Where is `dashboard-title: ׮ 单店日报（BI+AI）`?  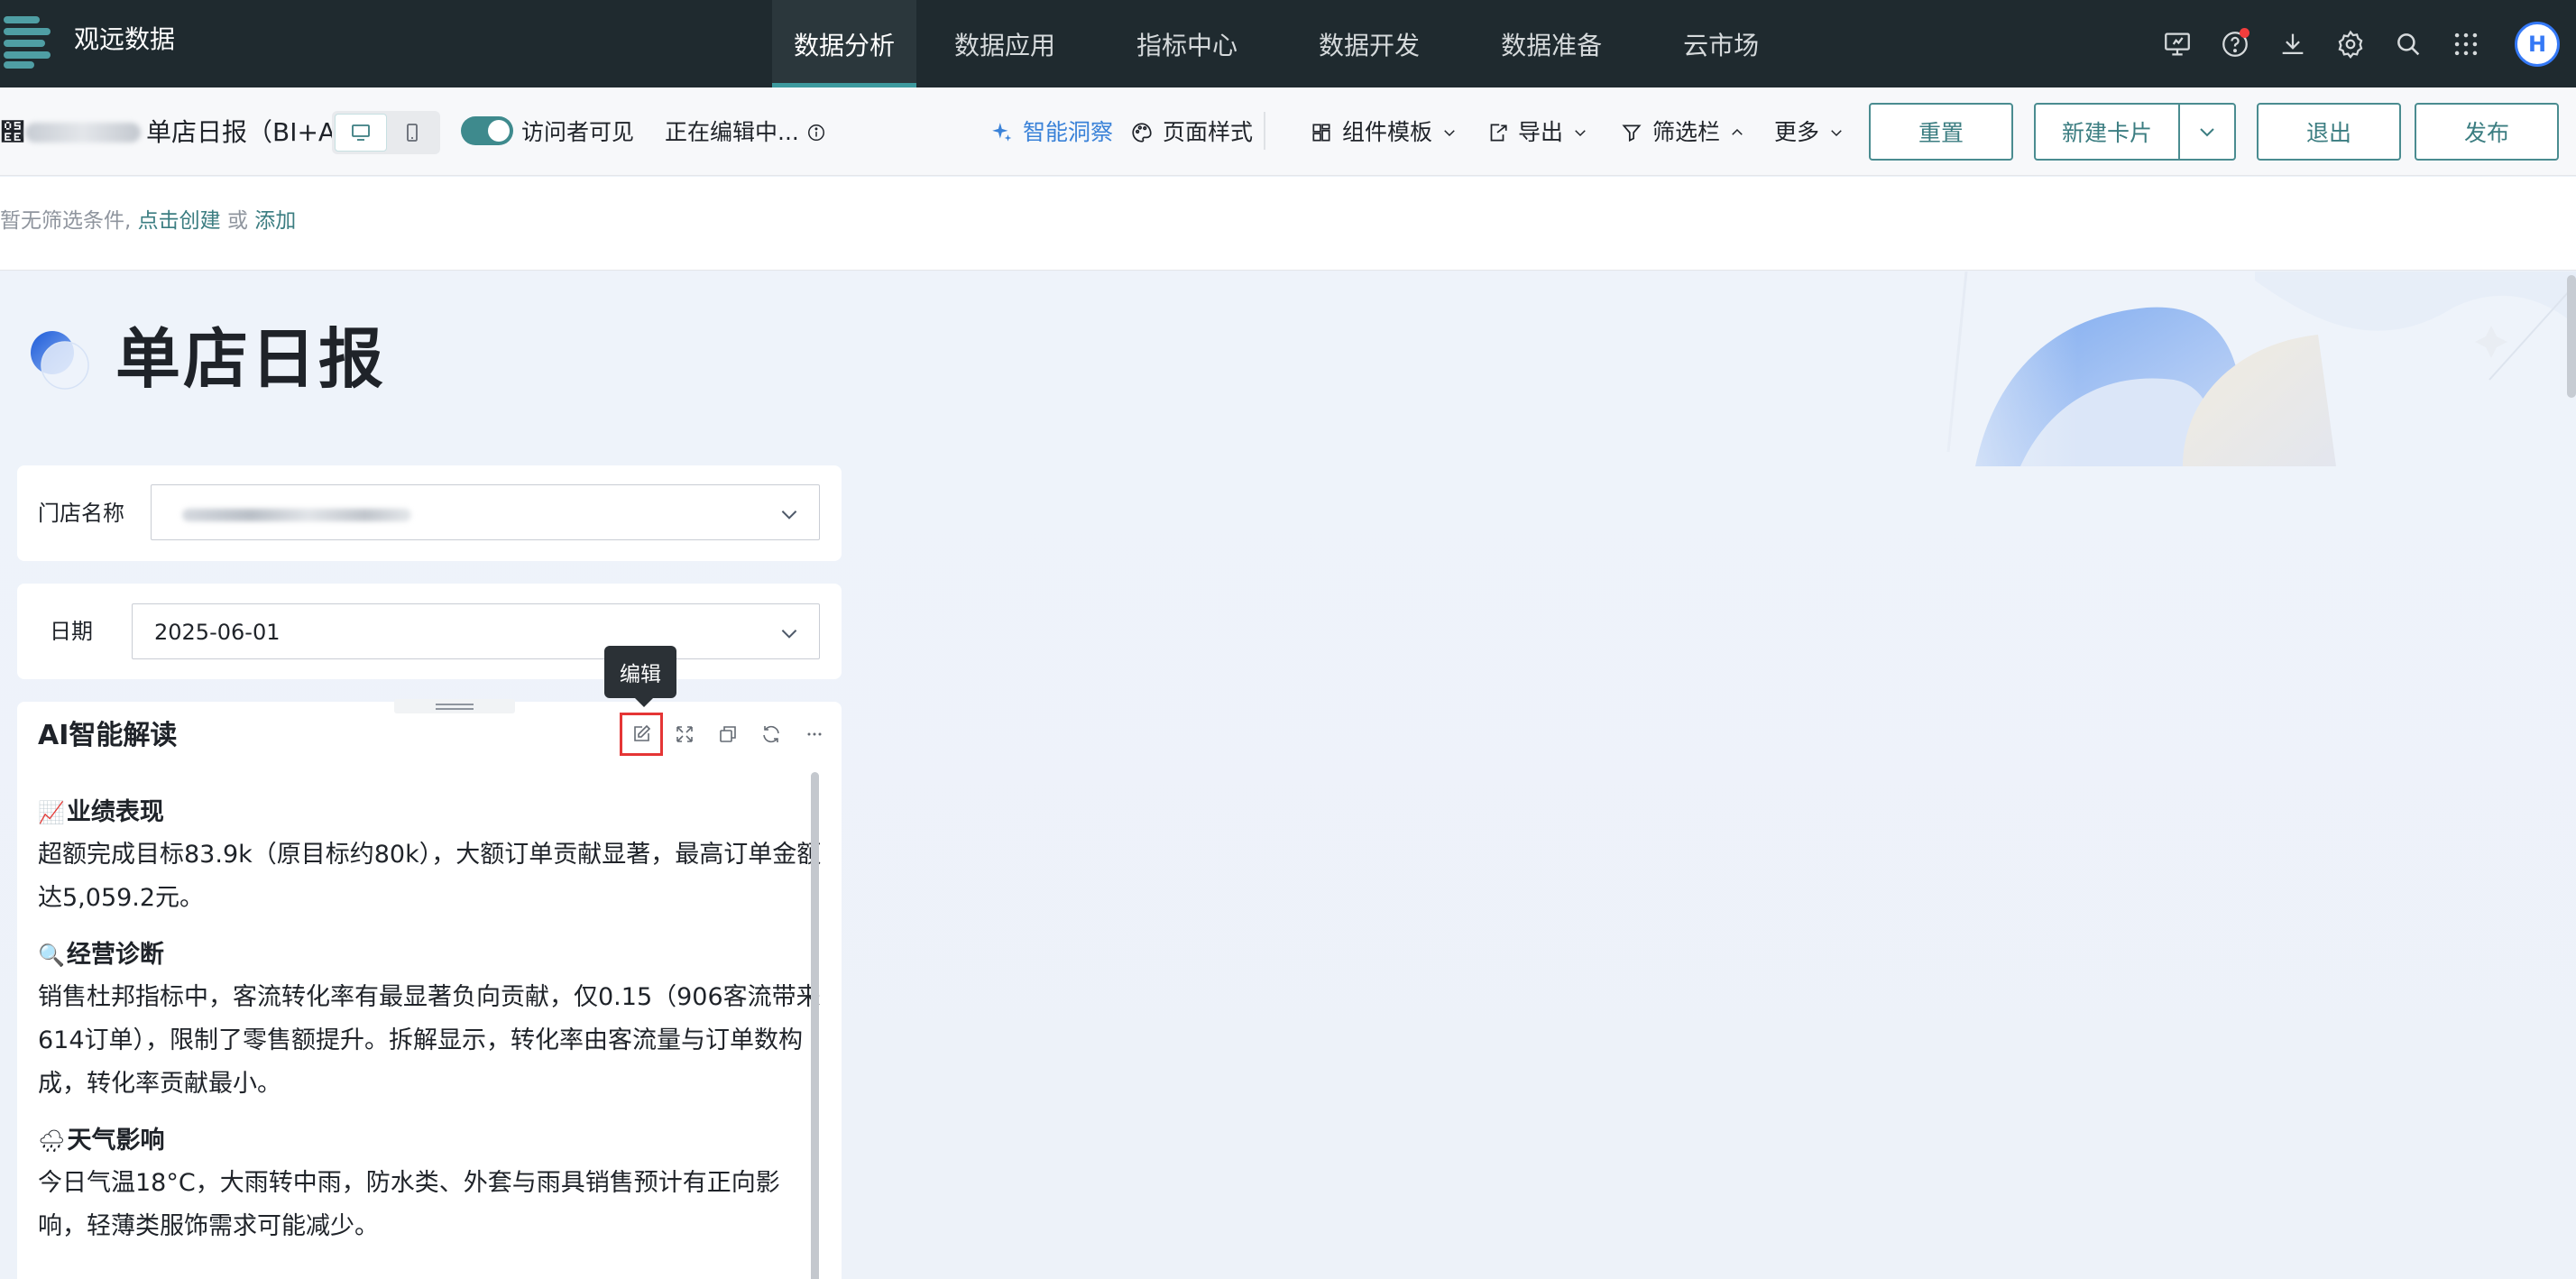 dashboard-title: ׮ 单店日报（BI+AI） is located at coordinates (184, 133).